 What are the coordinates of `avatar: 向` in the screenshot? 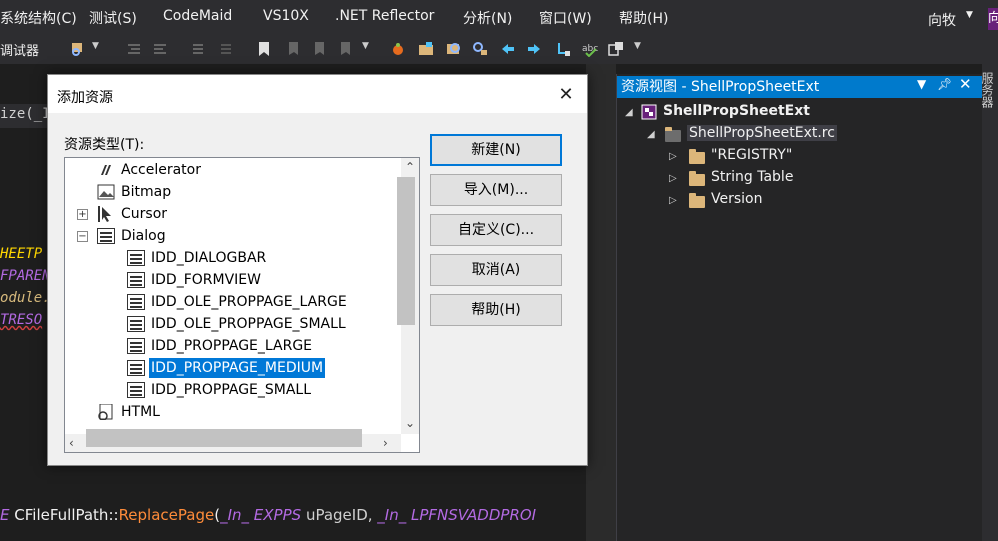 It's located at (993, 19).